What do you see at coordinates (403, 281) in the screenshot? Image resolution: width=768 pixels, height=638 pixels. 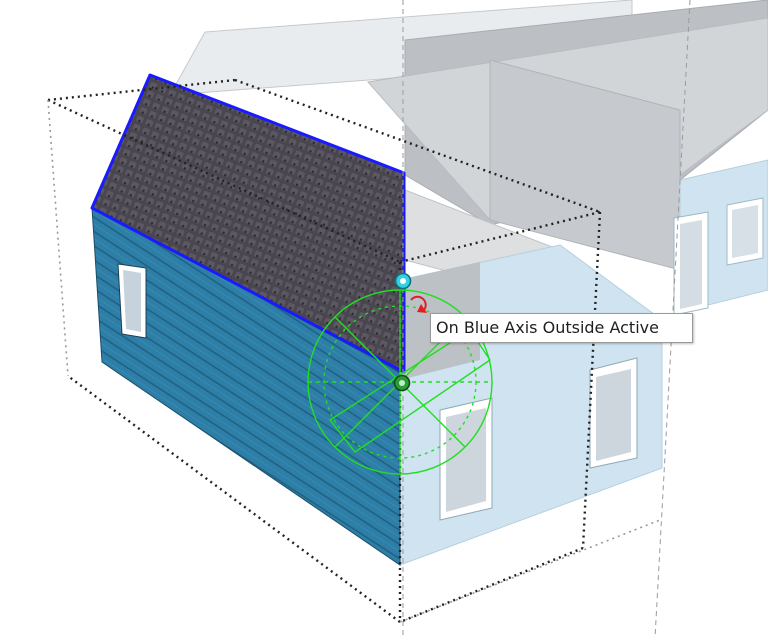 I see `cyan-endpoint-icon` at bounding box center [403, 281].